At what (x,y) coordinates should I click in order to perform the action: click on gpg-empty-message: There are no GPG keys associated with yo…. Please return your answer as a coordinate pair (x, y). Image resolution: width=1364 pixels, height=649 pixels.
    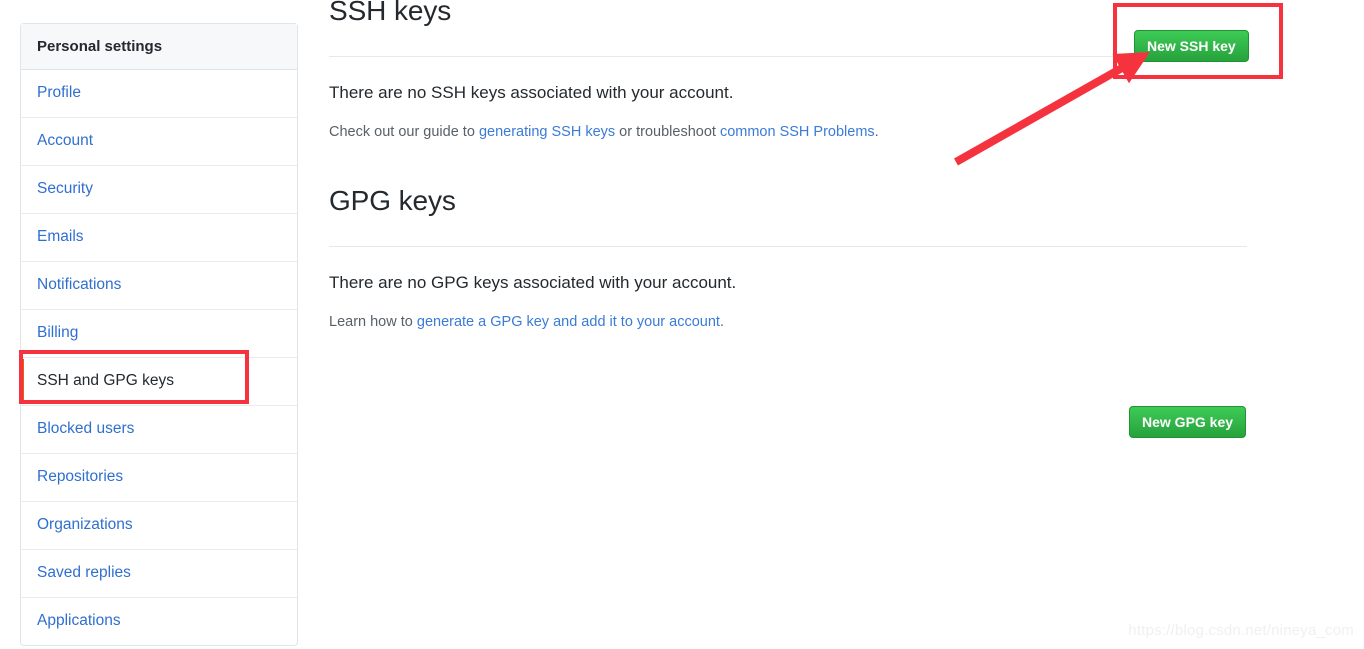
    Looking at the image, I should click on (533, 282).